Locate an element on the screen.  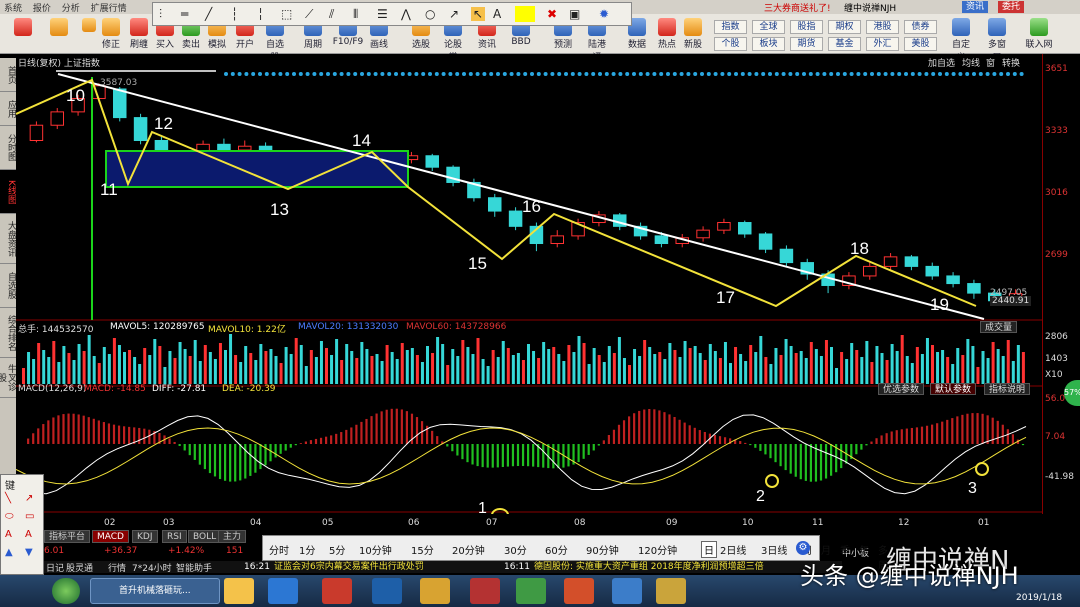
circle-icon: ○ is located at coordinates (430, 14).